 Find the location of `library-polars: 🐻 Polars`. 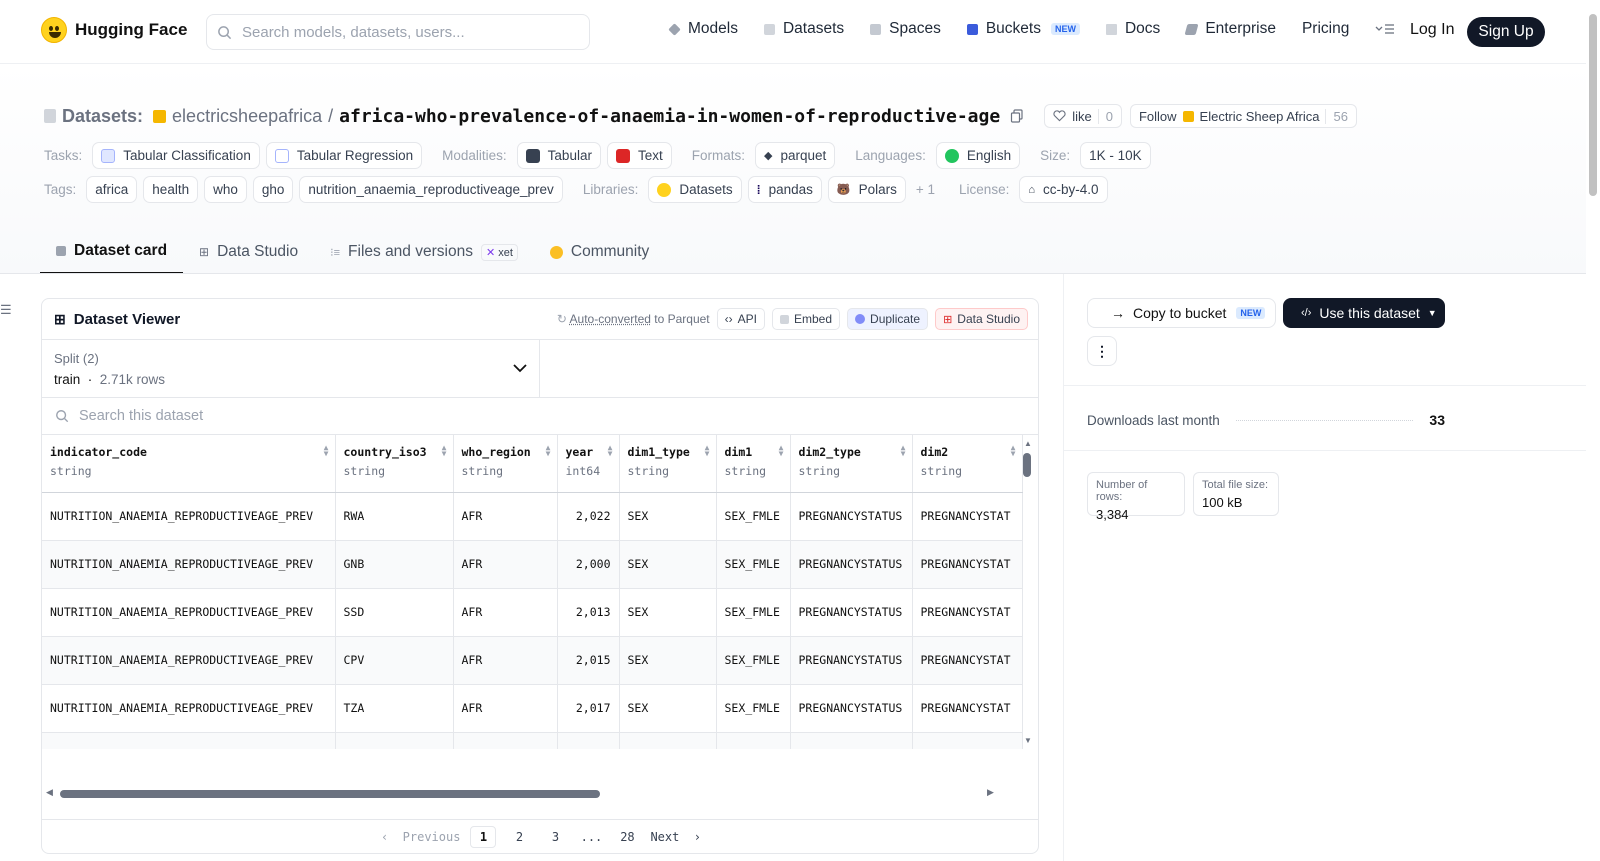

library-polars: 🐻 Polars is located at coordinates (866, 189).